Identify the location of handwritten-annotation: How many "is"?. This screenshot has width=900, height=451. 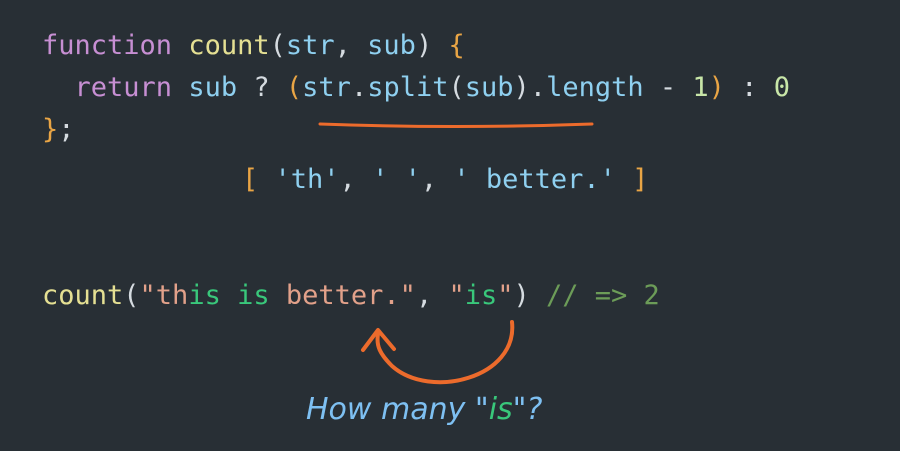
(424, 409).